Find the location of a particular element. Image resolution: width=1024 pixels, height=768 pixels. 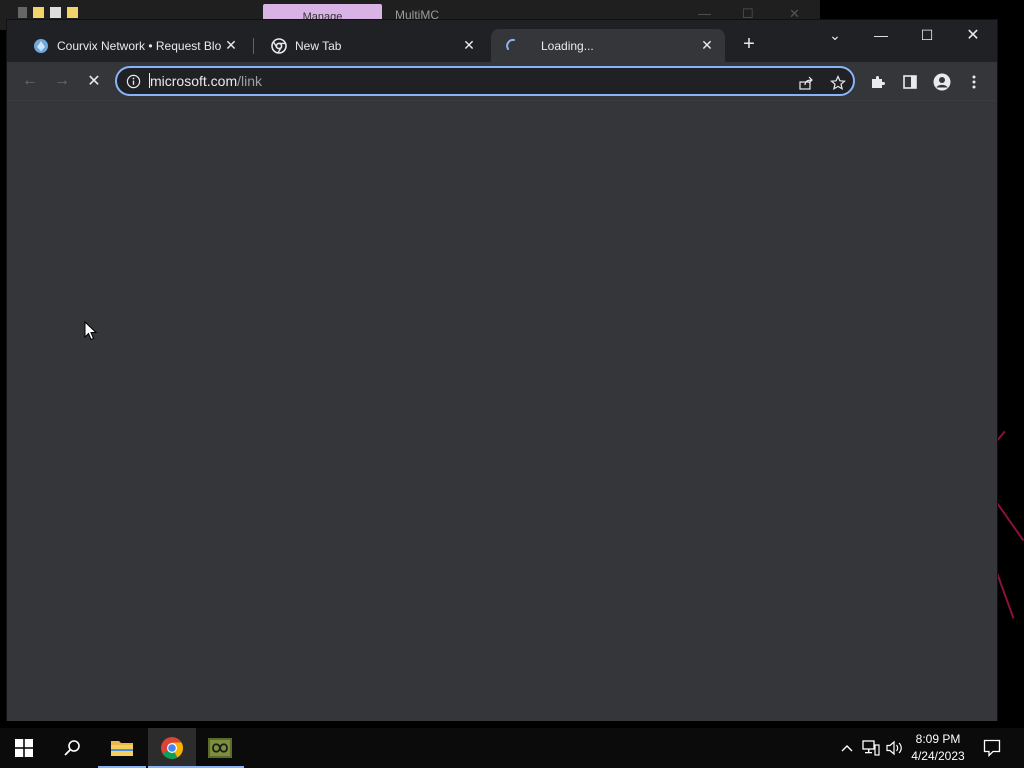

show-hidden-icons-chevron-icon is located at coordinates (847, 748).